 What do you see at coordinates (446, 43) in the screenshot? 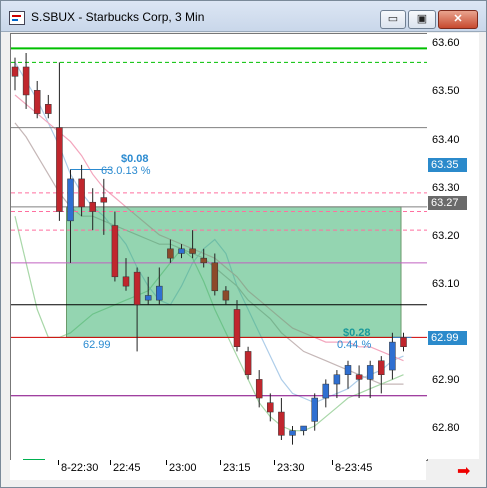
I see `price-tick-label: 63.60` at bounding box center [446, 43].